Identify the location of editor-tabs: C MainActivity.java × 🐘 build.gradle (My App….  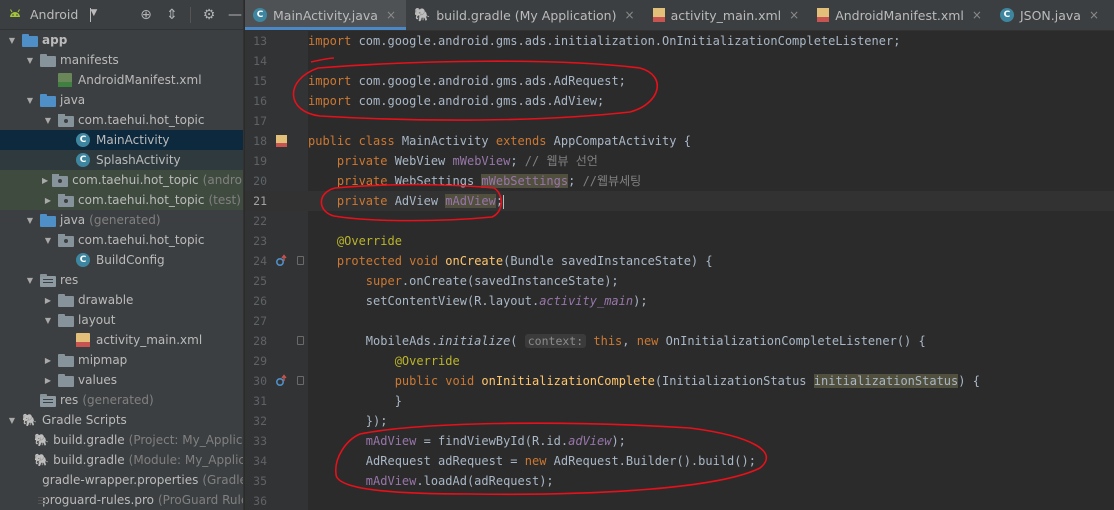
(679, 15).